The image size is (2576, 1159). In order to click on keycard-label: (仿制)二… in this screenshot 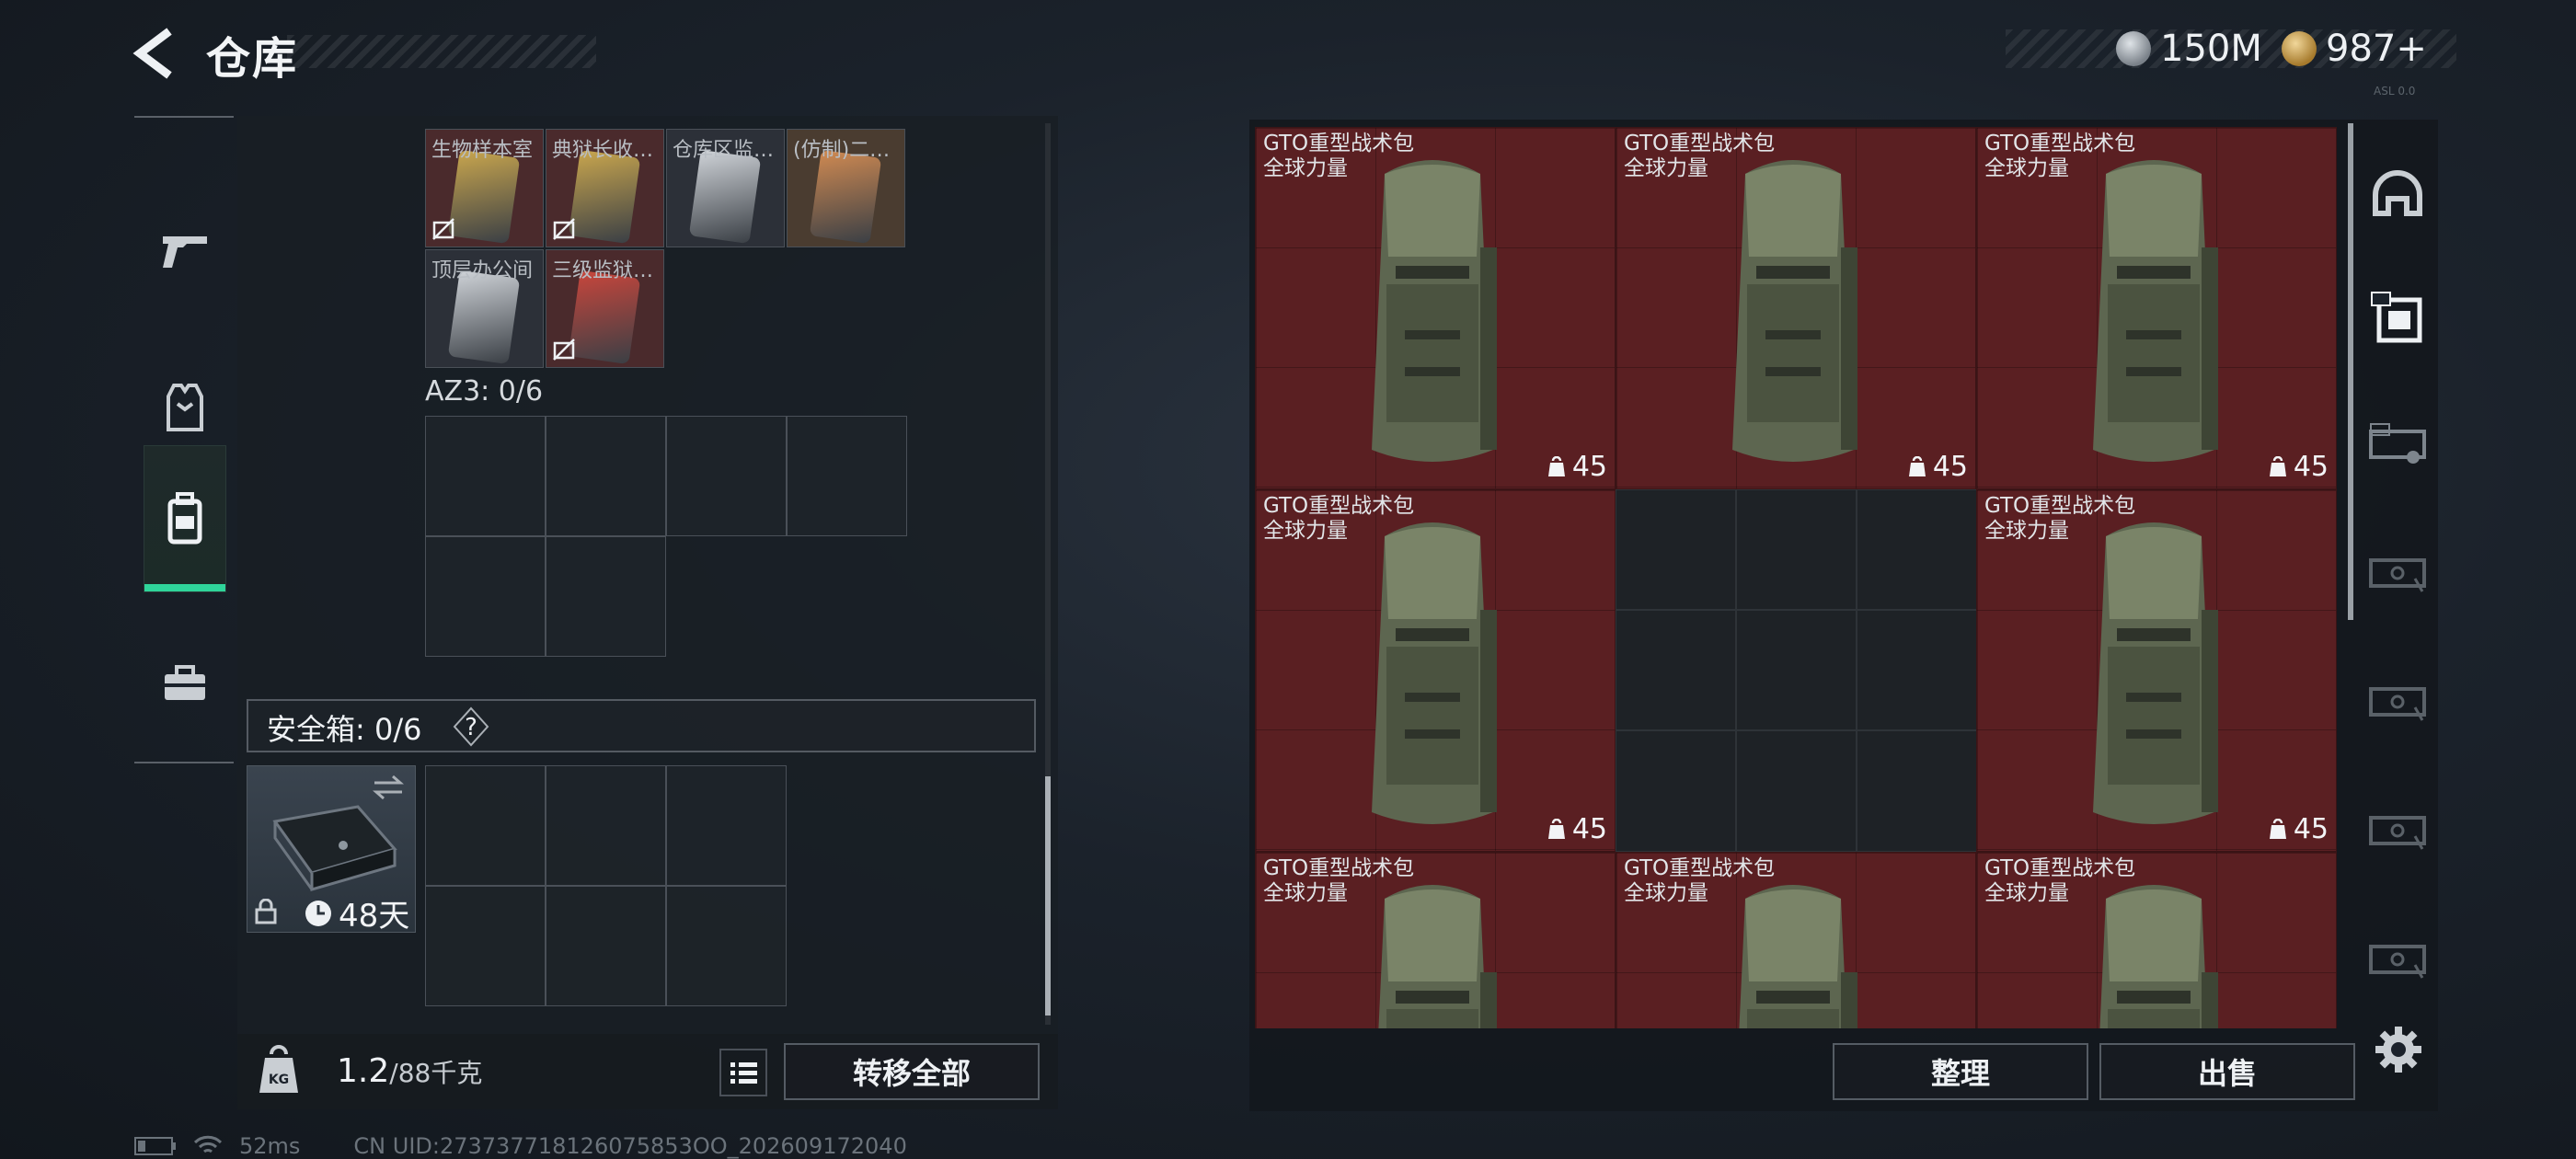, I will do `click(842, 150)`.